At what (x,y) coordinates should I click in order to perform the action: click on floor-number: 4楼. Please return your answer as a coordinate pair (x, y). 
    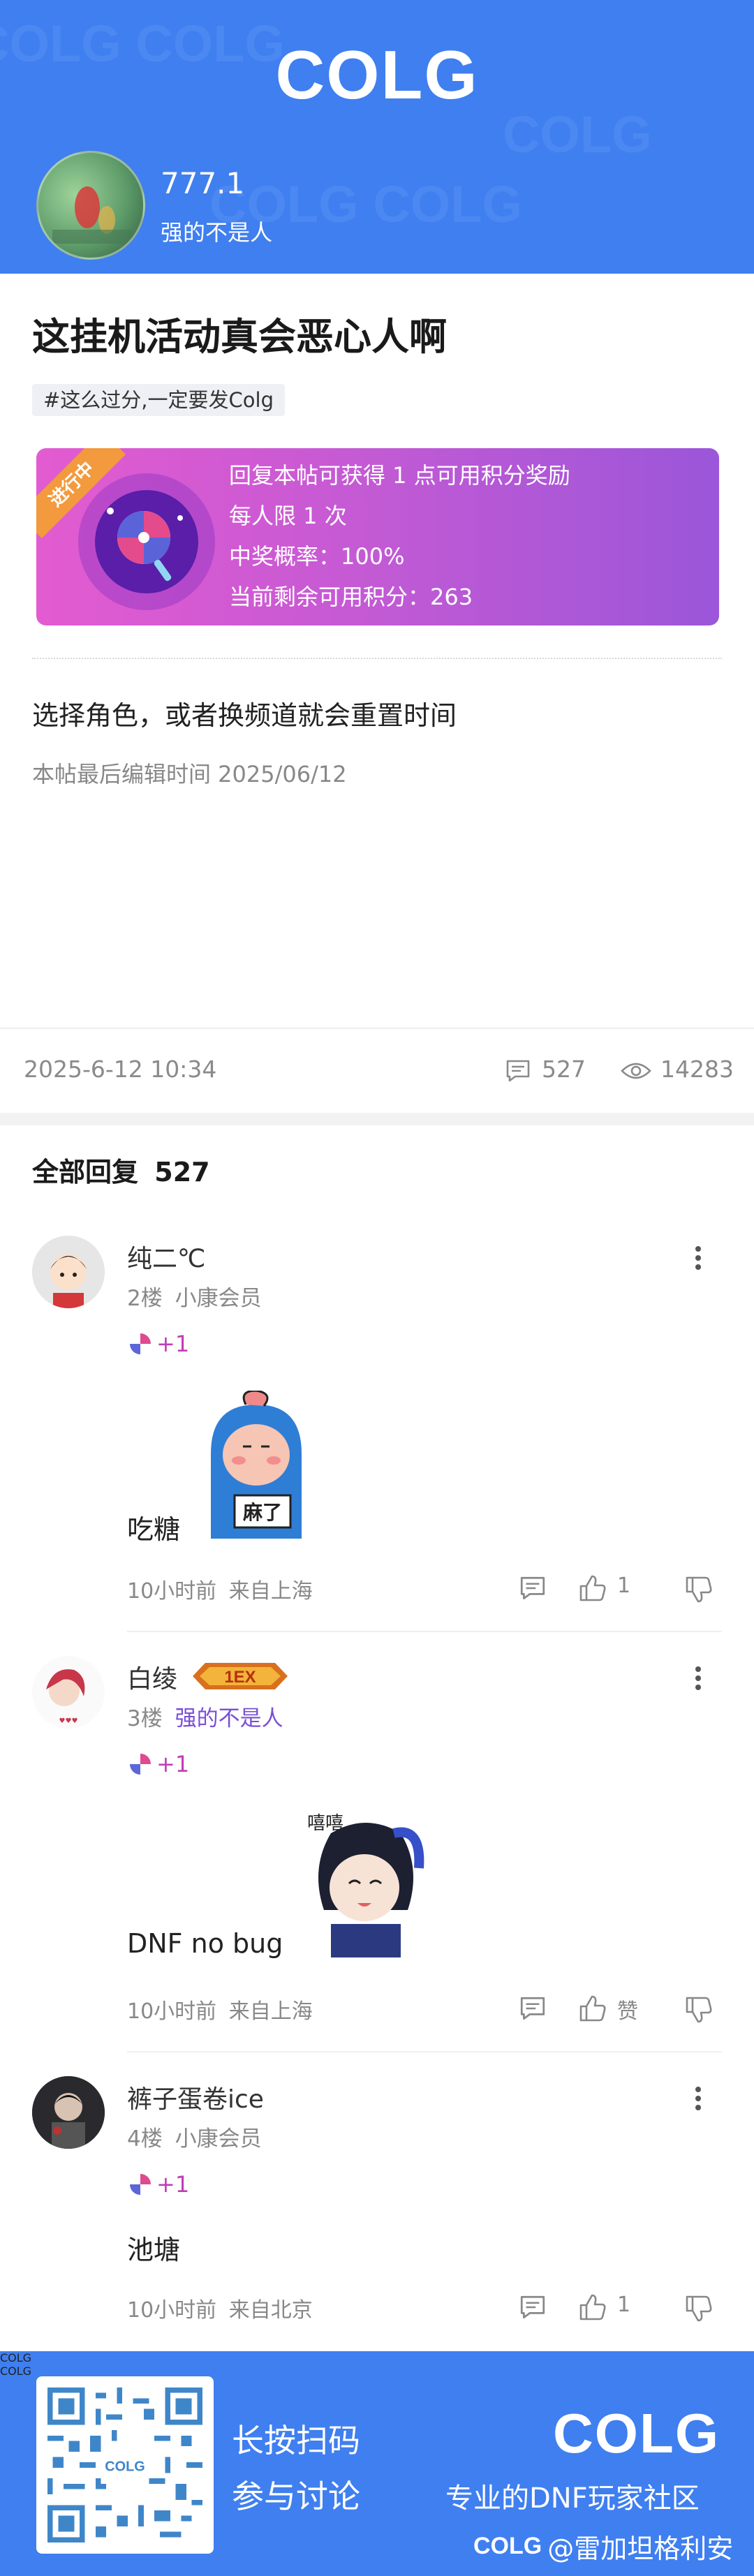
    Looking at the image, I should click on (145, 2139).